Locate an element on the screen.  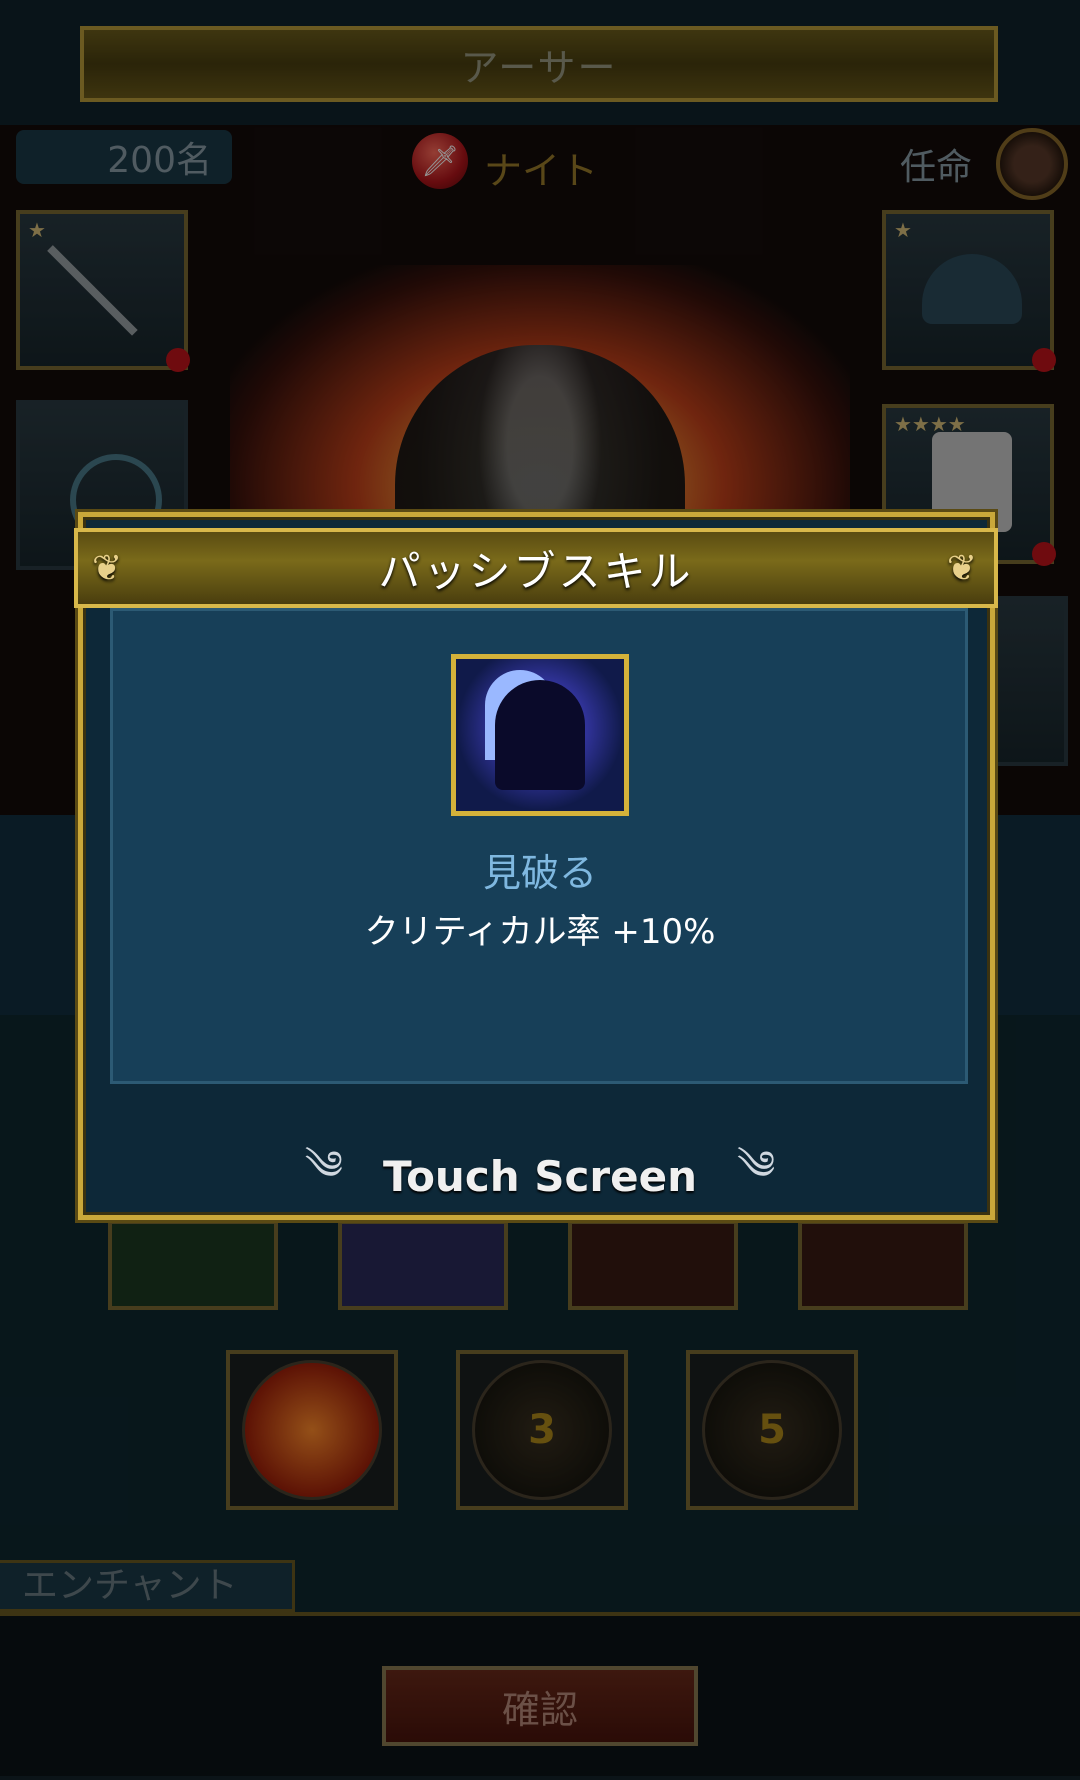
dialog-header: ❦ パッシブスキル ❦ is located at coordinates (536, 568).